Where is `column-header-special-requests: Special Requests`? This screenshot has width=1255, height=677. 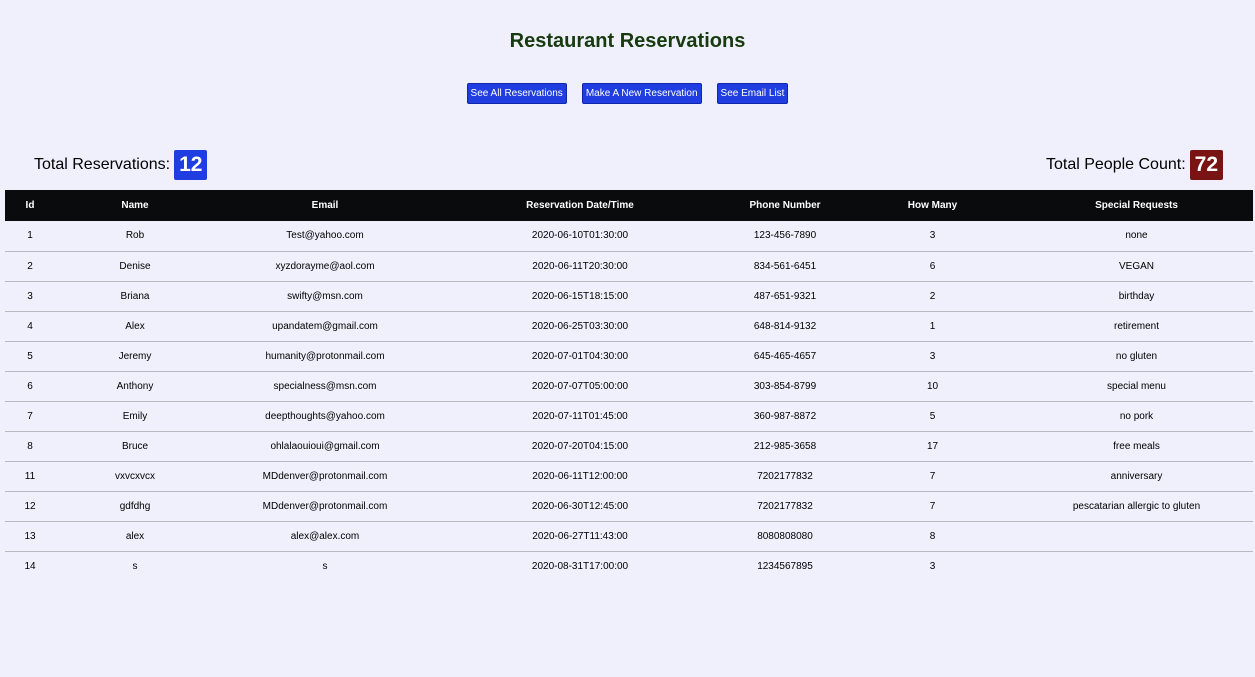
column-header-special-requests: Special Requests is located at coordinates (1136, 205).